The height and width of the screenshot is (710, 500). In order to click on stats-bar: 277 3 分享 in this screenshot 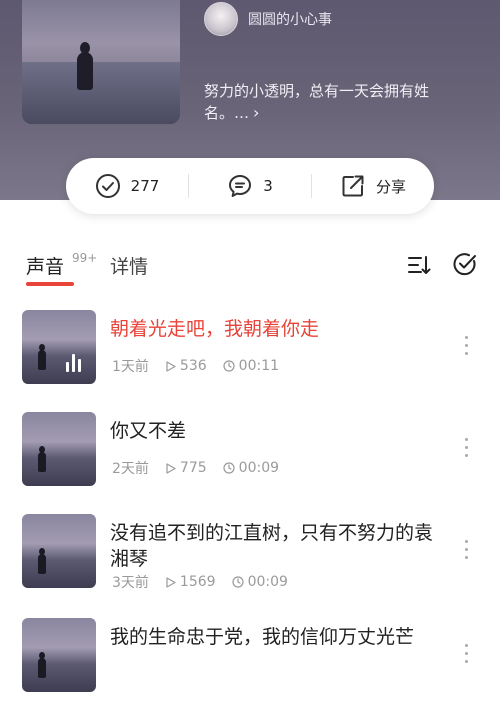, I will do `click(250, 186)`.